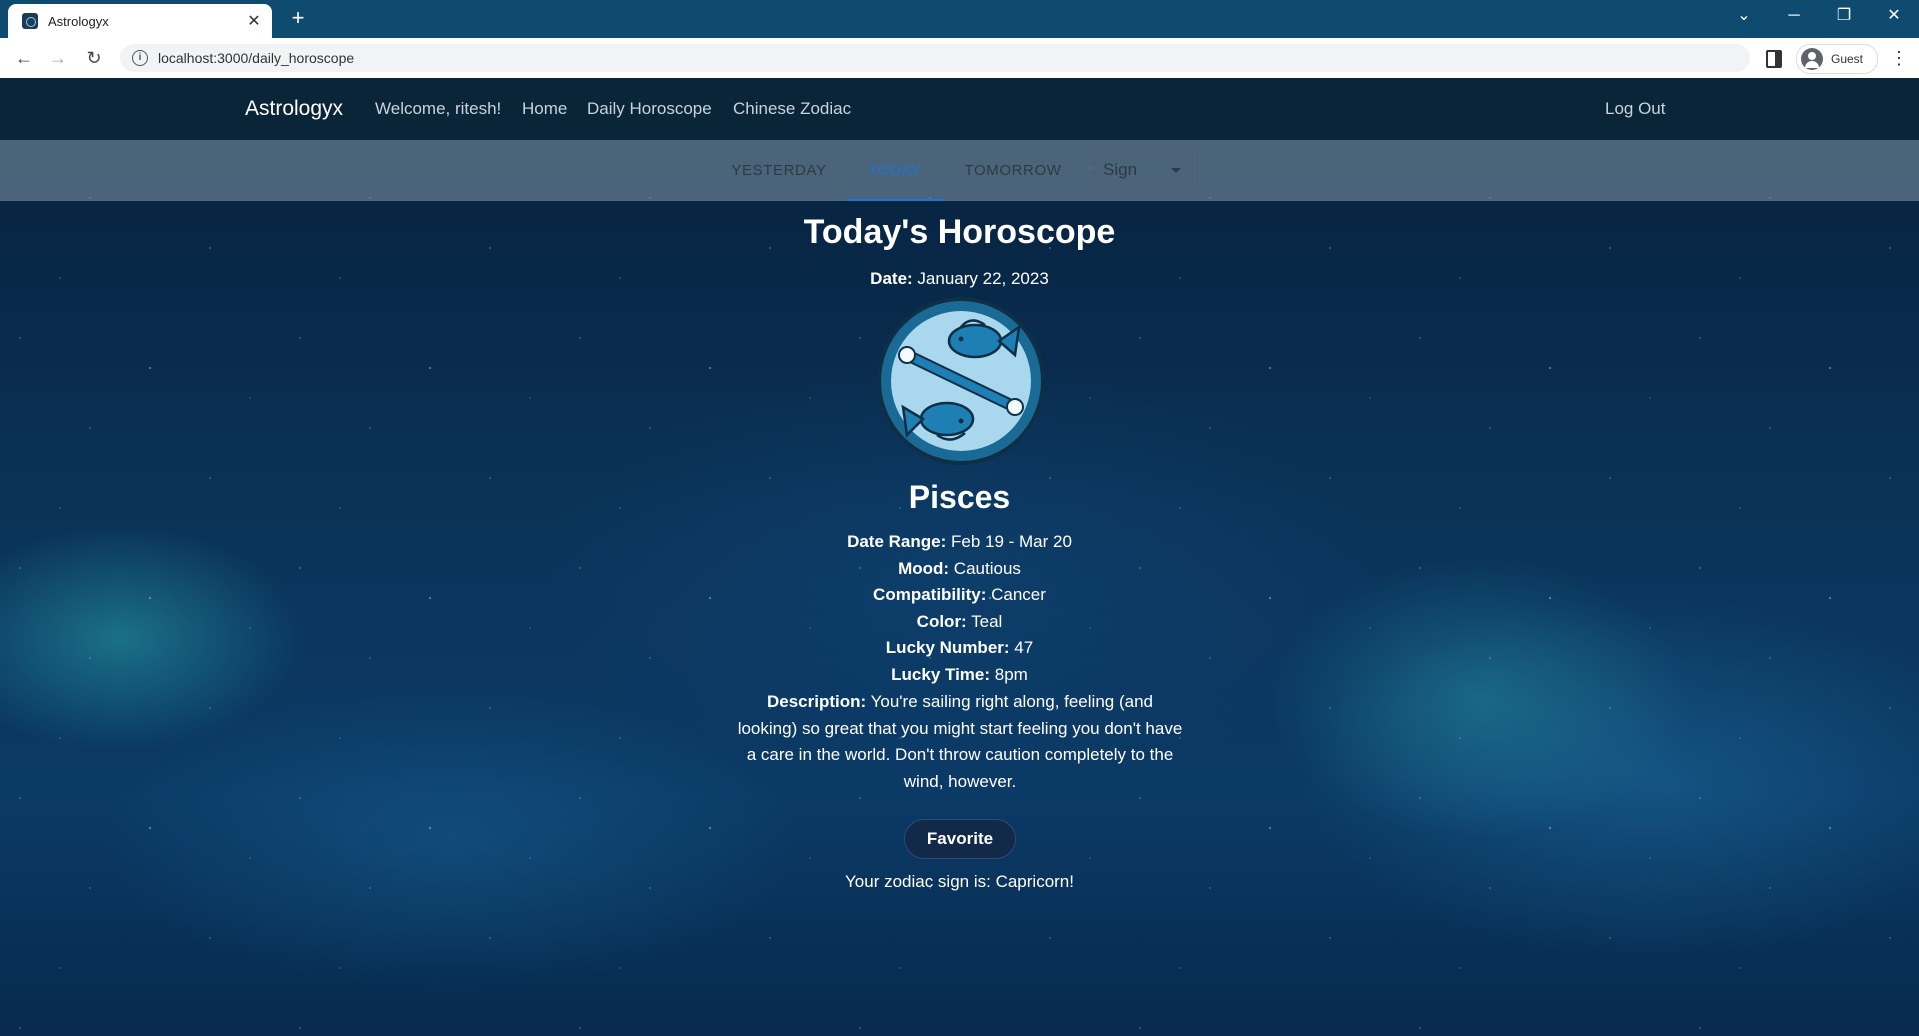  Describe the element at coordinates (78, 21) in the screenshot. I see `tab-title: Astrologyx` at that location.